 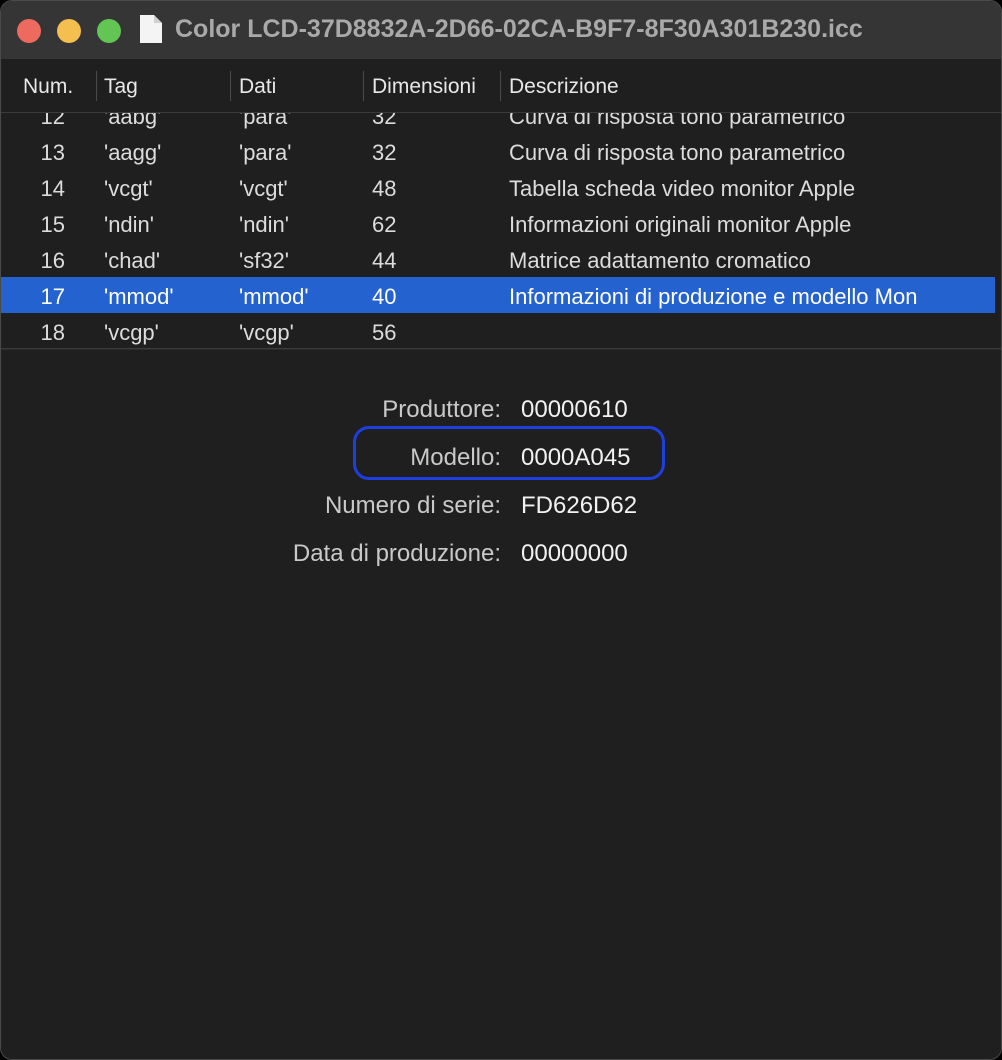 I want to click on minimize-button, so click(x=69, y=31).